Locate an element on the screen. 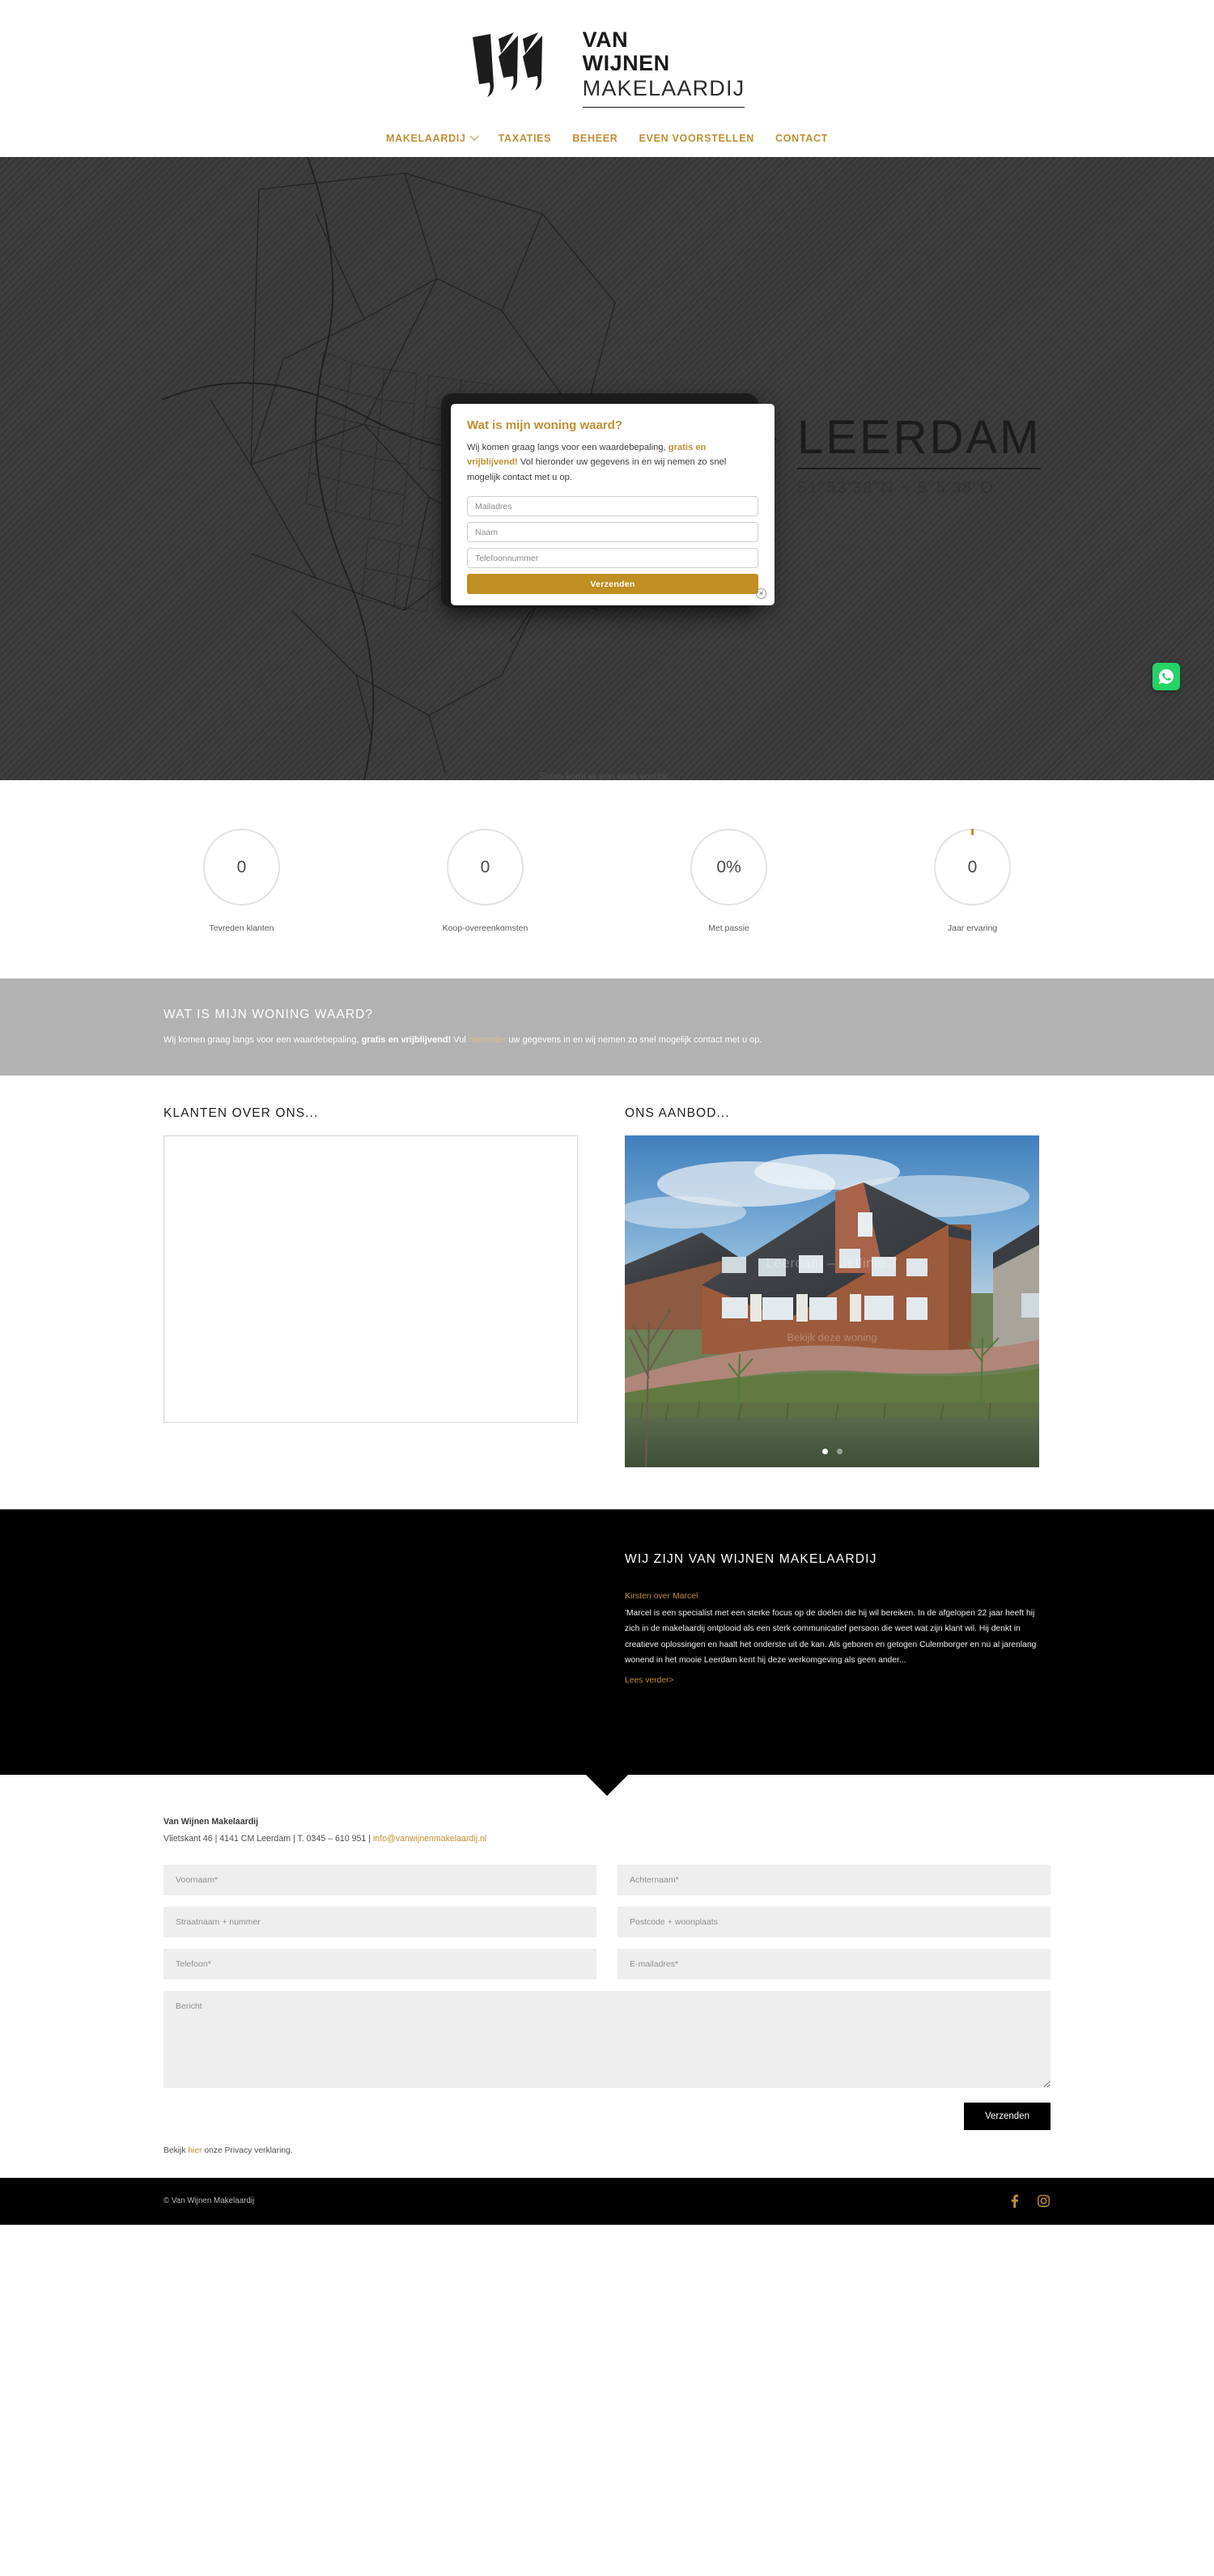 The width and height of the screenshot is (1214, 2576). contact-submit-button: Verzenden is located at coordinates (1007, 2116).